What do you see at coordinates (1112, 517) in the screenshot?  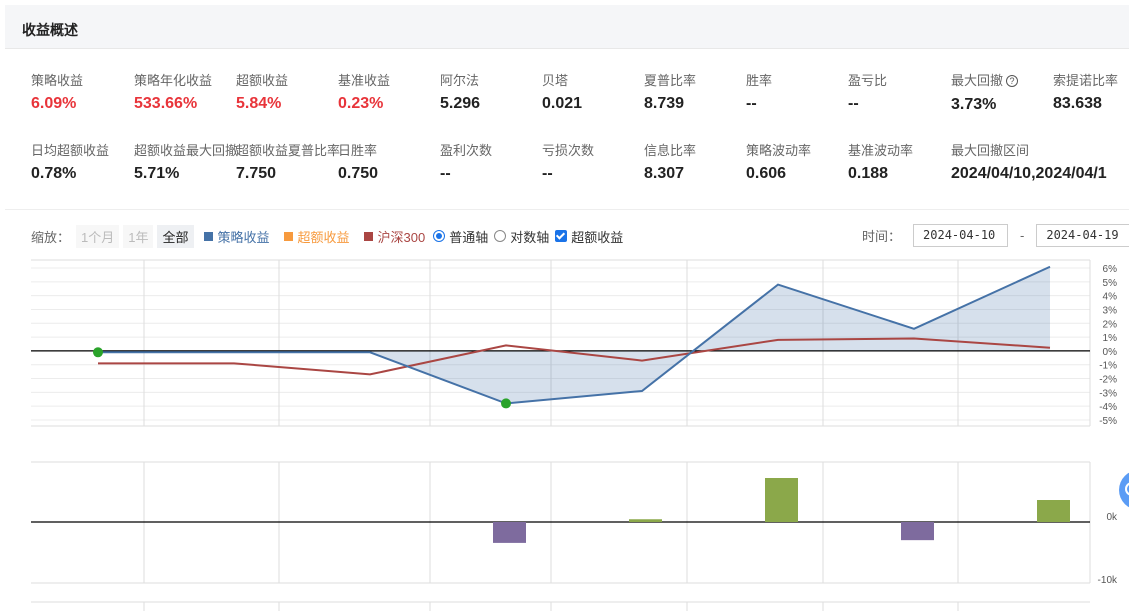 I see `sub-y-tick-label: 0k` at bounding box center [1112, 517].